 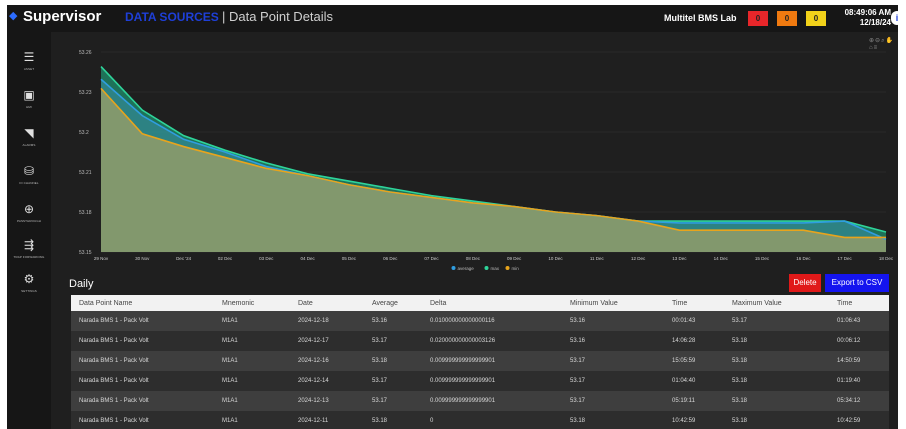 What do you see at coordinates (894, 18) in the screenshot?
I see `user-badge-icon: i` at bounding box center [894, 18].